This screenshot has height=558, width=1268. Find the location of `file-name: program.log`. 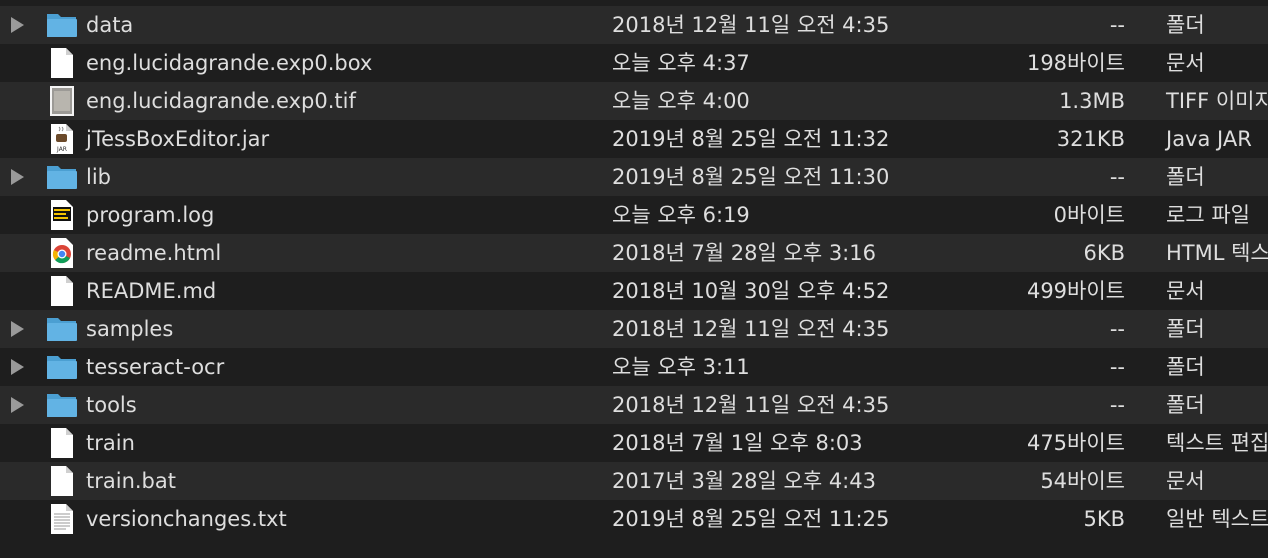

file-name: program.log is located at coordinates (150, 215).